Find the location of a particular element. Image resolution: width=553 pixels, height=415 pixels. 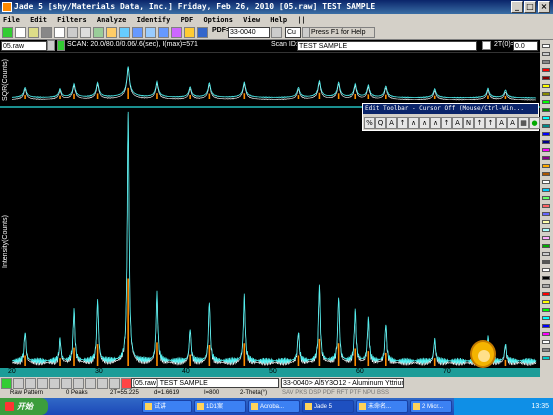

scan-id-field: TEST SAMPLE is located at coordinates (387, 46).